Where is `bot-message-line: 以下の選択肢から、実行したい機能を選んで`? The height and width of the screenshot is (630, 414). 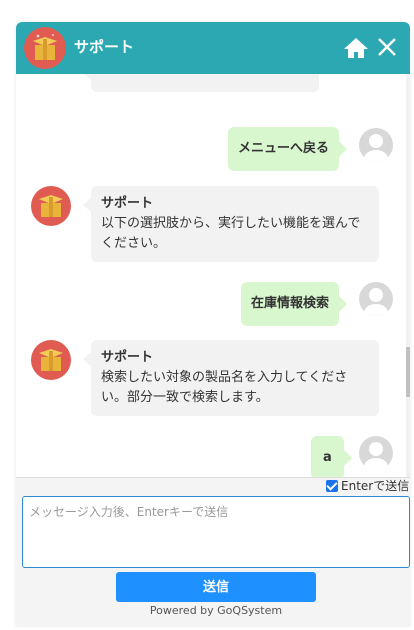
bot-message-line: 以下の選択肢から、実行したい機能を選んで is located at coordinates (231, 223).